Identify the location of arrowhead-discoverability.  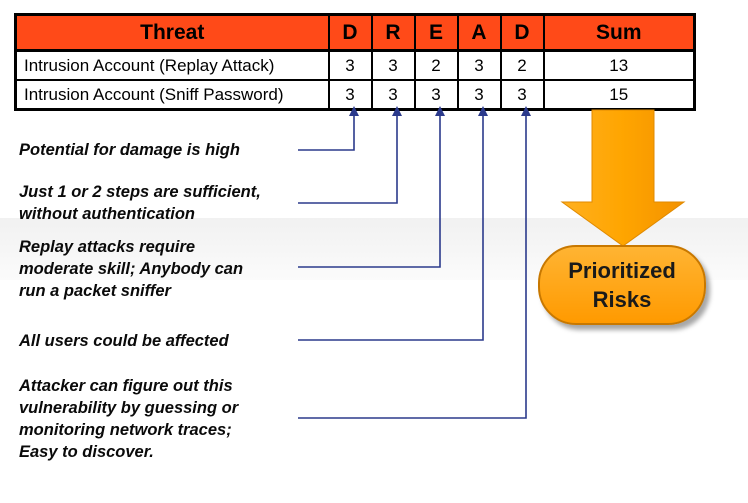
(526, 111).